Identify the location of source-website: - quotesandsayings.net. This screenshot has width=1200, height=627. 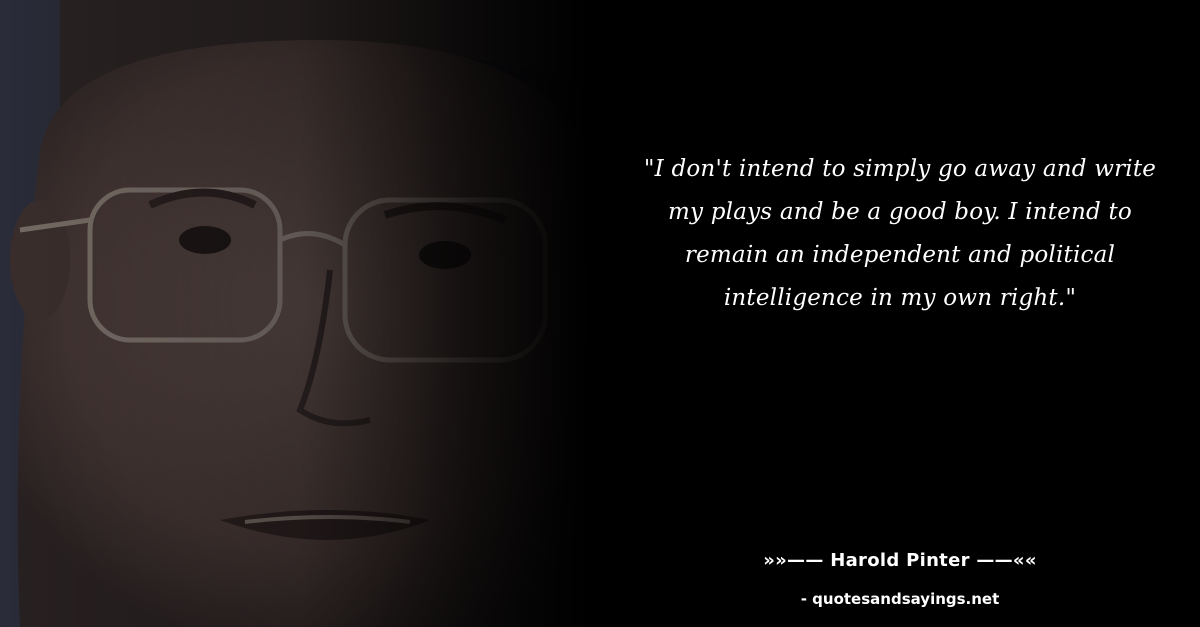
(900, 599).